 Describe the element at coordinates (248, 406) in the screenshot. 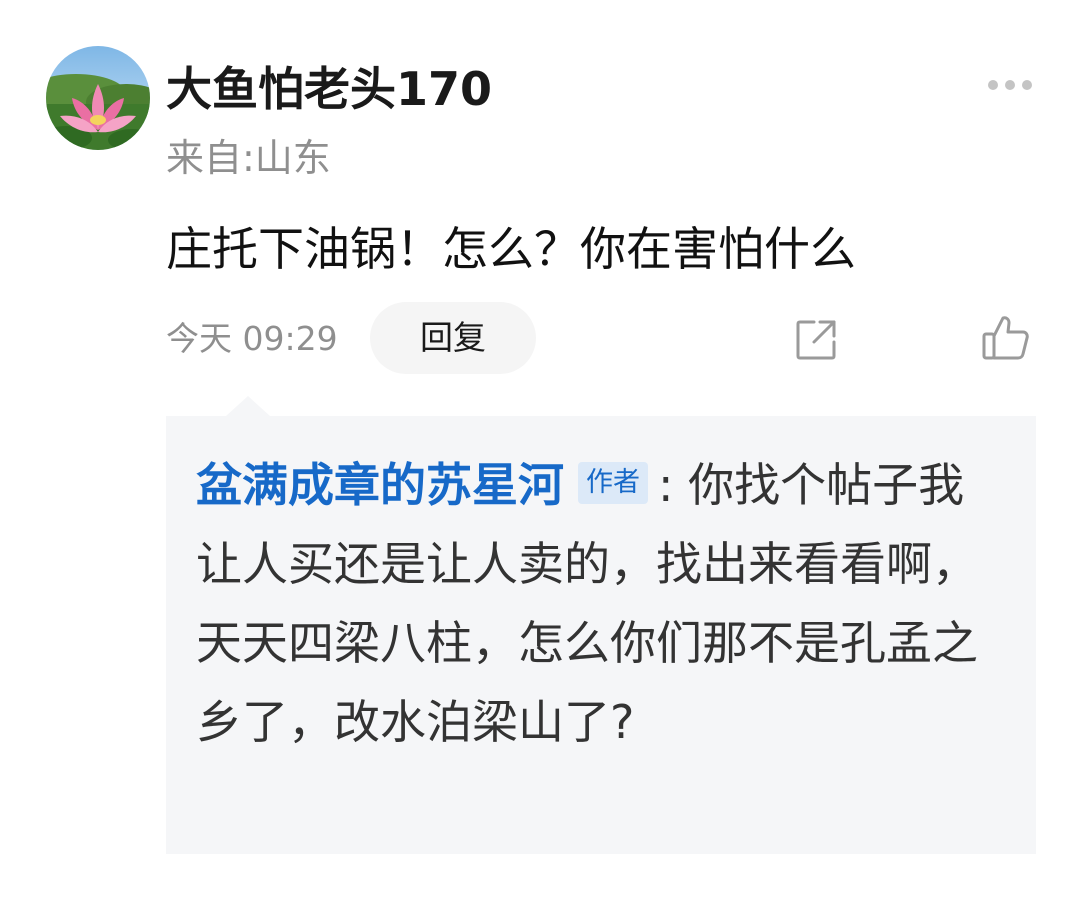

I see `reply-pointer` at that location.